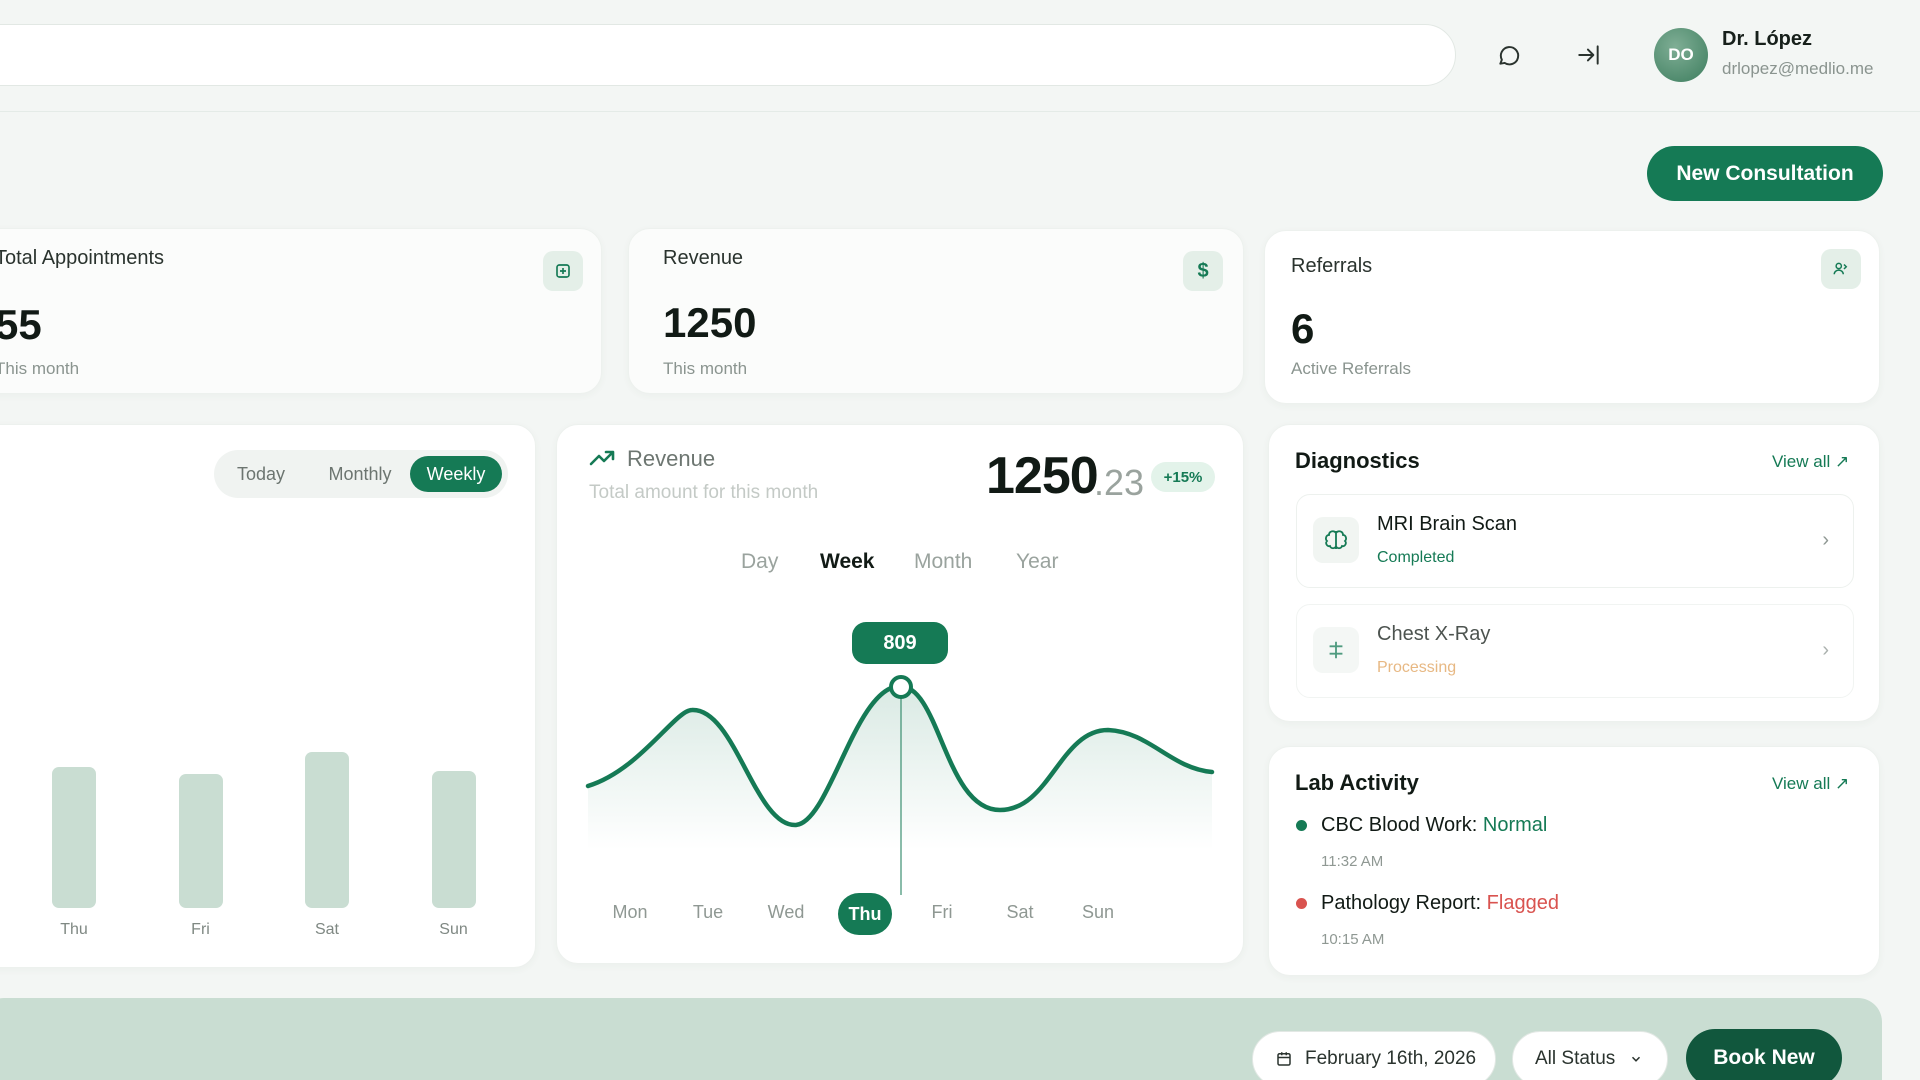 This screenshot has height=1080, width=1920. Describe the element at coordinates (671, 458) in the screenshot. I see `revenue-chart-title: Revenue` at that location.